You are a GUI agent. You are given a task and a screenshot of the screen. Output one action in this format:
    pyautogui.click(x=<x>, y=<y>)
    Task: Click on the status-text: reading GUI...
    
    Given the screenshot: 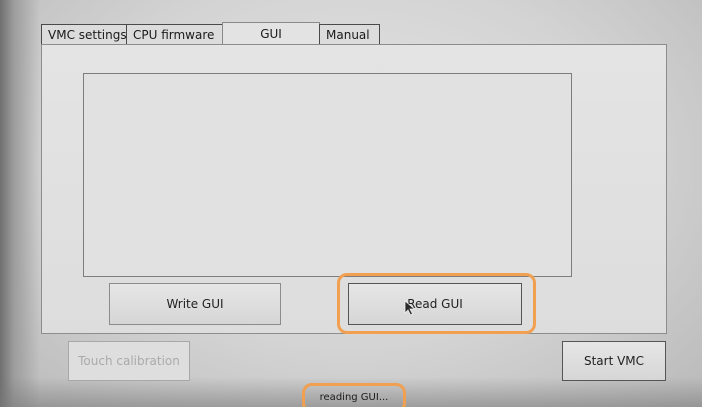 What is the action you would take?
    pyautogui.click(x=354, y=397)
    